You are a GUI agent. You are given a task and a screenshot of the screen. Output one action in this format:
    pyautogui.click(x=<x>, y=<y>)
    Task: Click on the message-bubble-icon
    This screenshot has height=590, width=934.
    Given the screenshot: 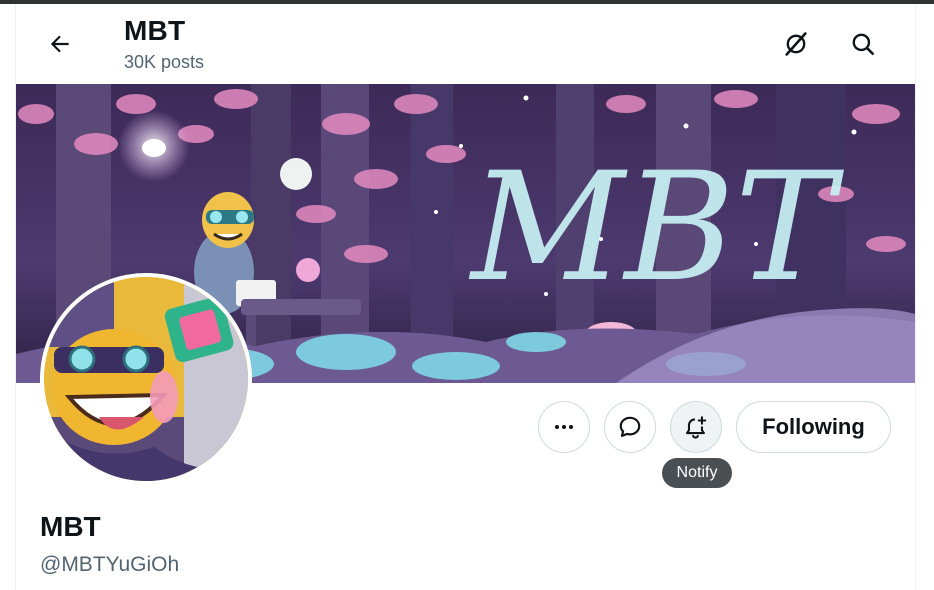 What is the action you would take?
    pyautogui.click(x=630, y=426)
    